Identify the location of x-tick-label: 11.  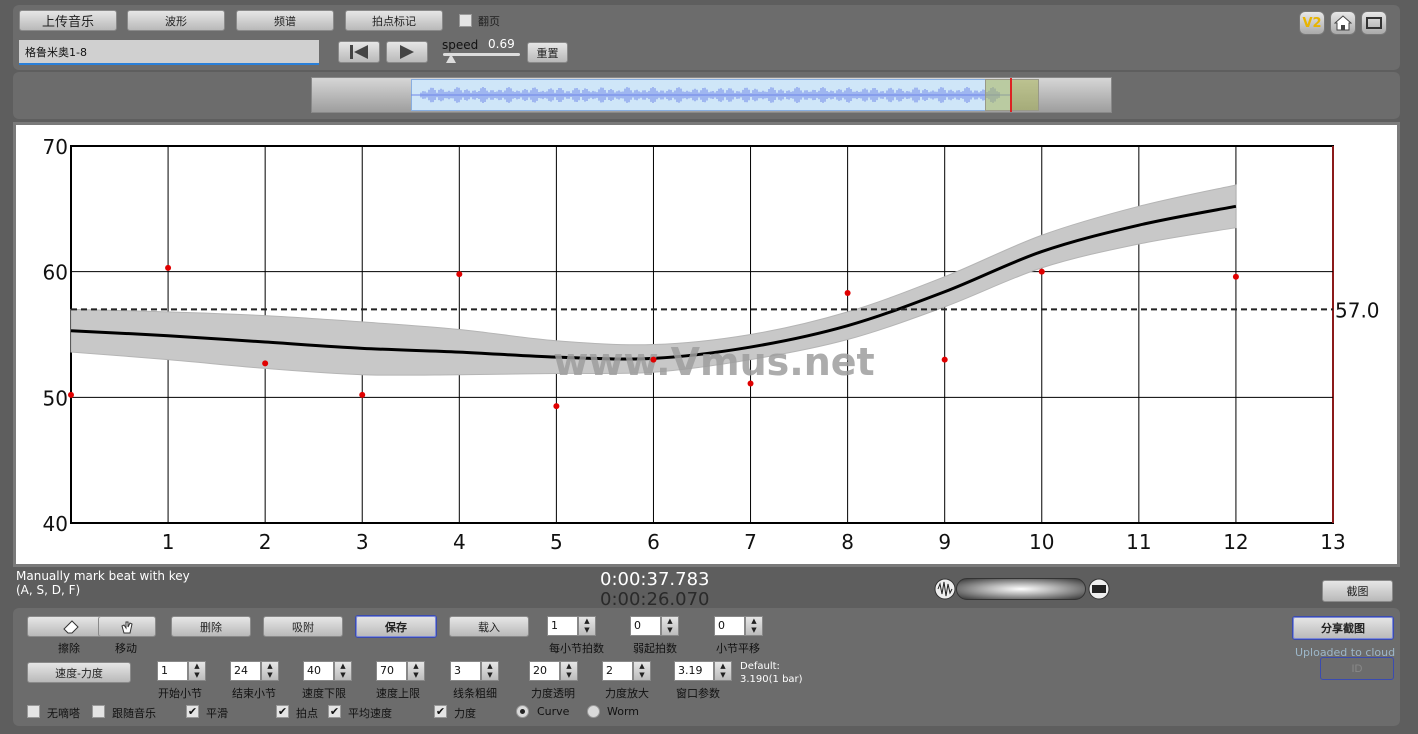
(1138, 542).